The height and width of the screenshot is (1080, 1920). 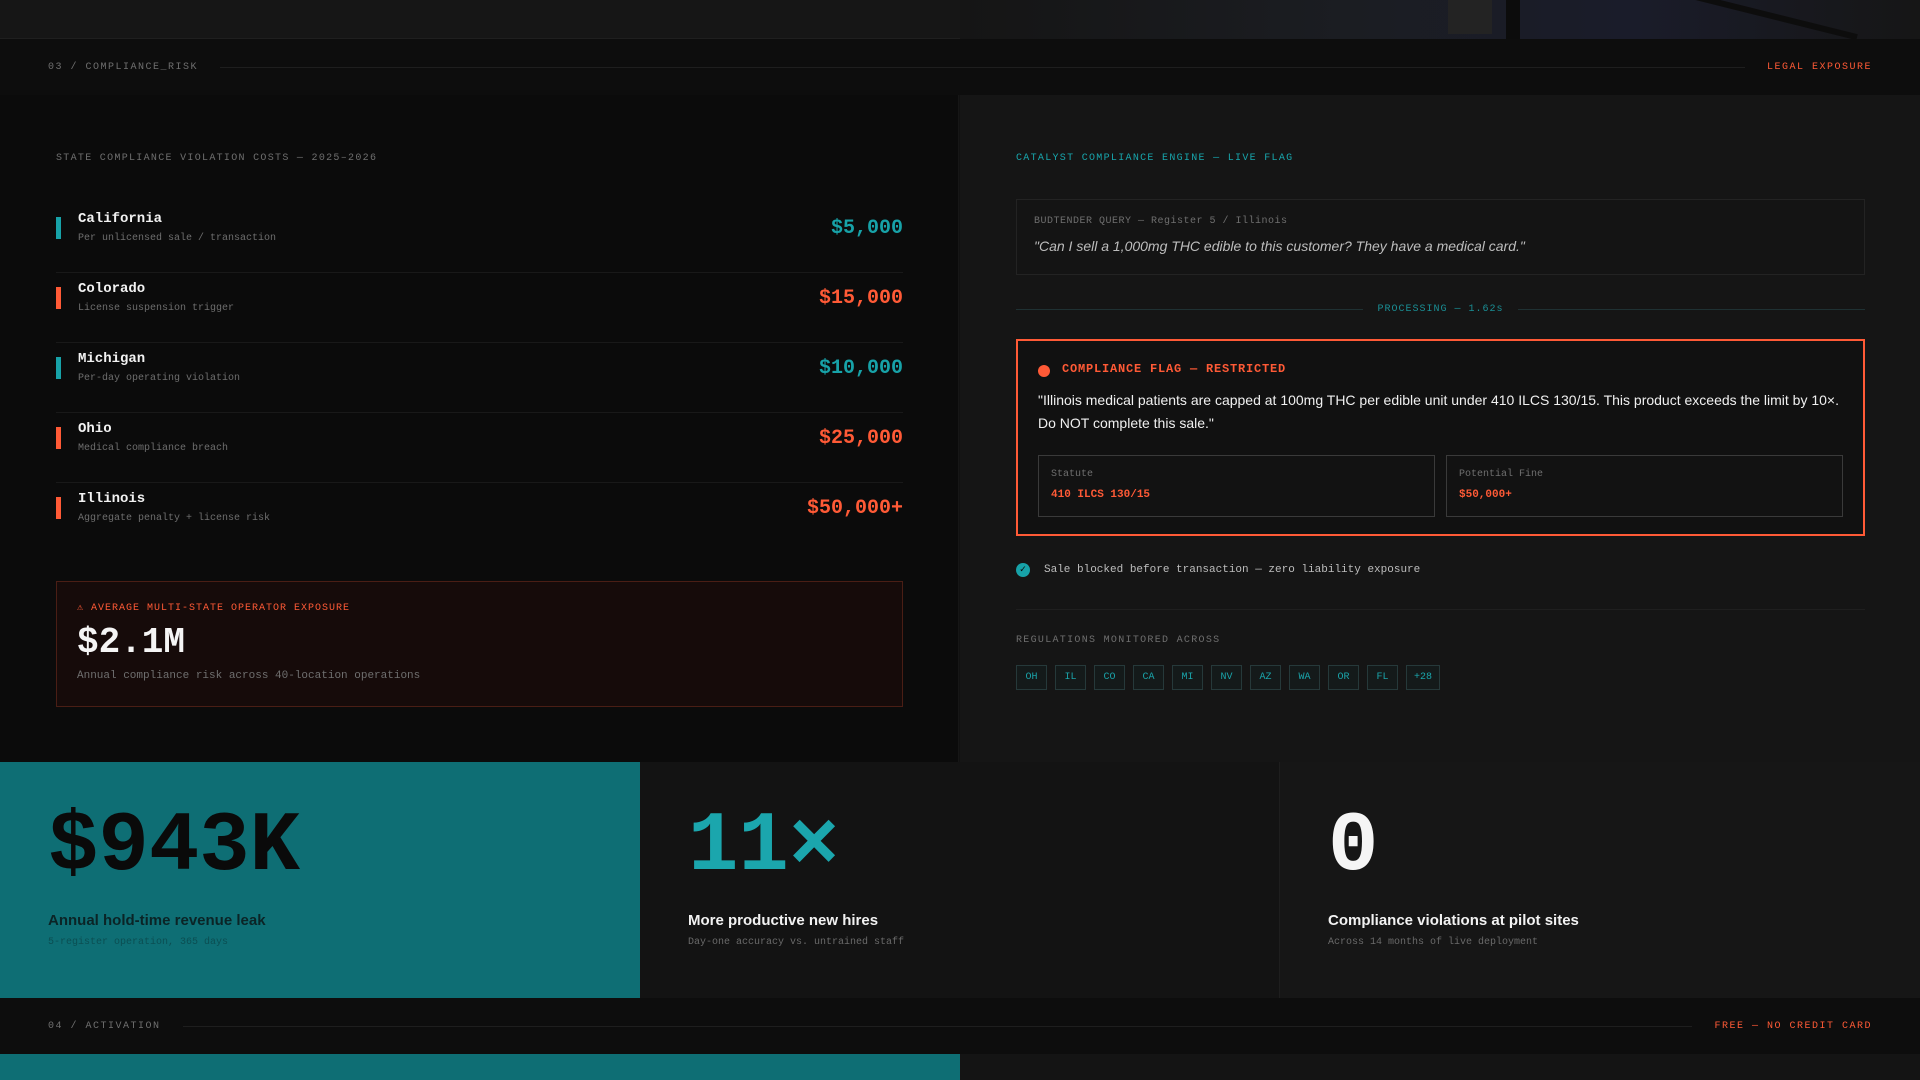 I want to click on stat-subtitle: Day-one accuracy vs. untrained staff, so click(x=796, y=942).